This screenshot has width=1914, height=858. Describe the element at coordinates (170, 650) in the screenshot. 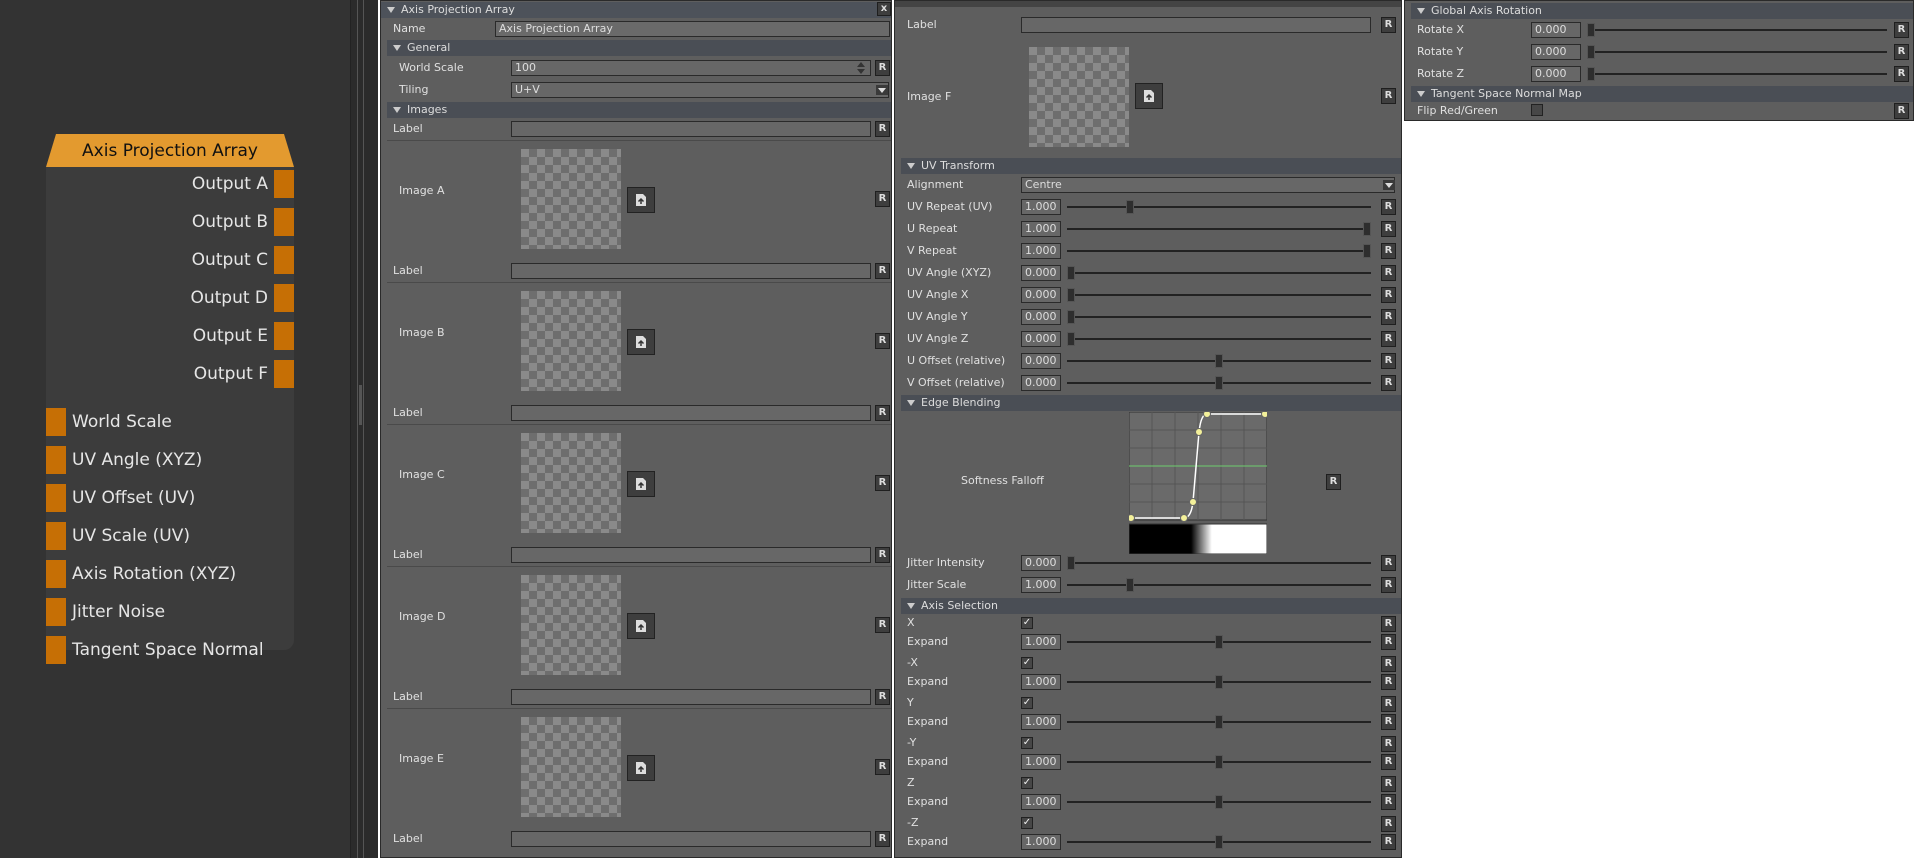

I see `node-input-port: Tangent Space Normal` at that location.